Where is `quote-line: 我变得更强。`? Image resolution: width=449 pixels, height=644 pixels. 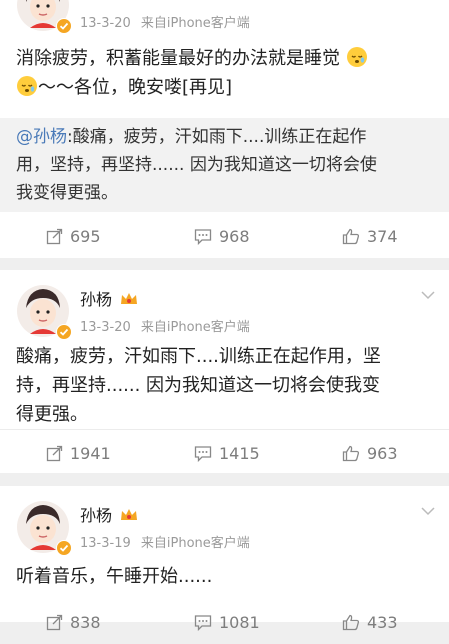 quote-line: 我变得更强。 is located at coordinates (67, 193).